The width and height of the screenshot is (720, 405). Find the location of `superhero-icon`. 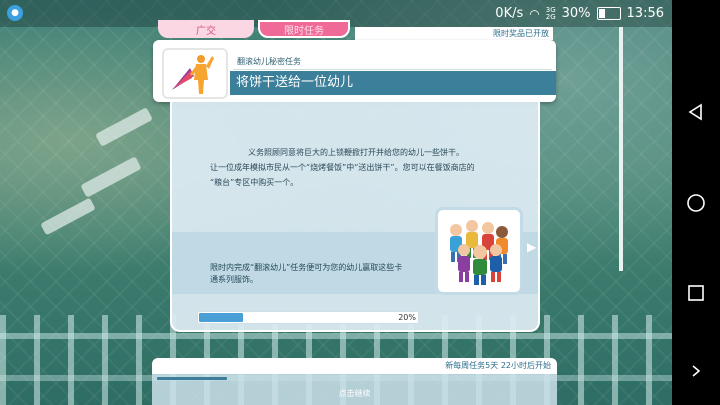

superhero-icon is located at coordinates (193, 74).